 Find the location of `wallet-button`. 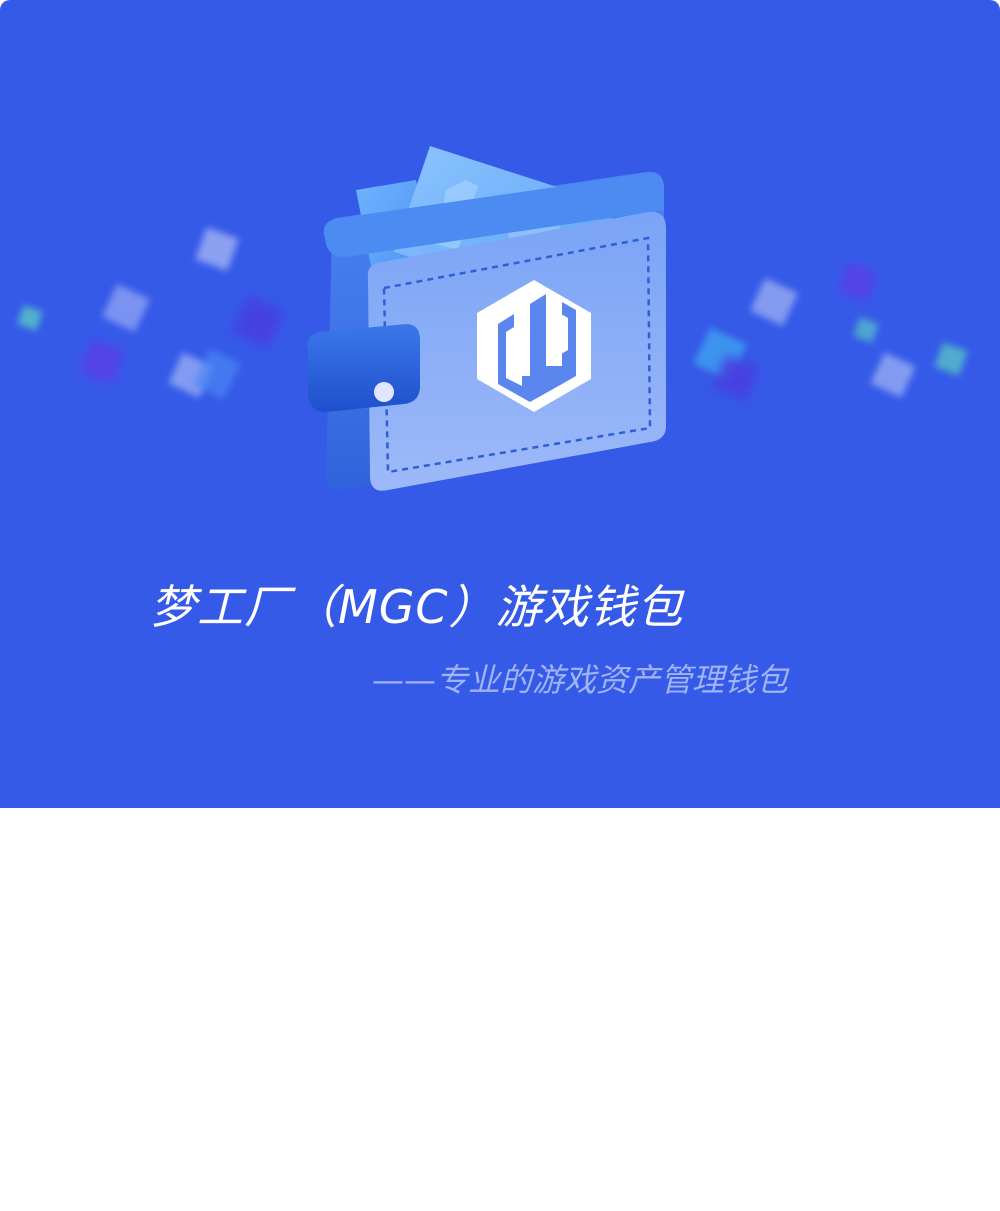

wallet-button is located at coordinates (384, 392).